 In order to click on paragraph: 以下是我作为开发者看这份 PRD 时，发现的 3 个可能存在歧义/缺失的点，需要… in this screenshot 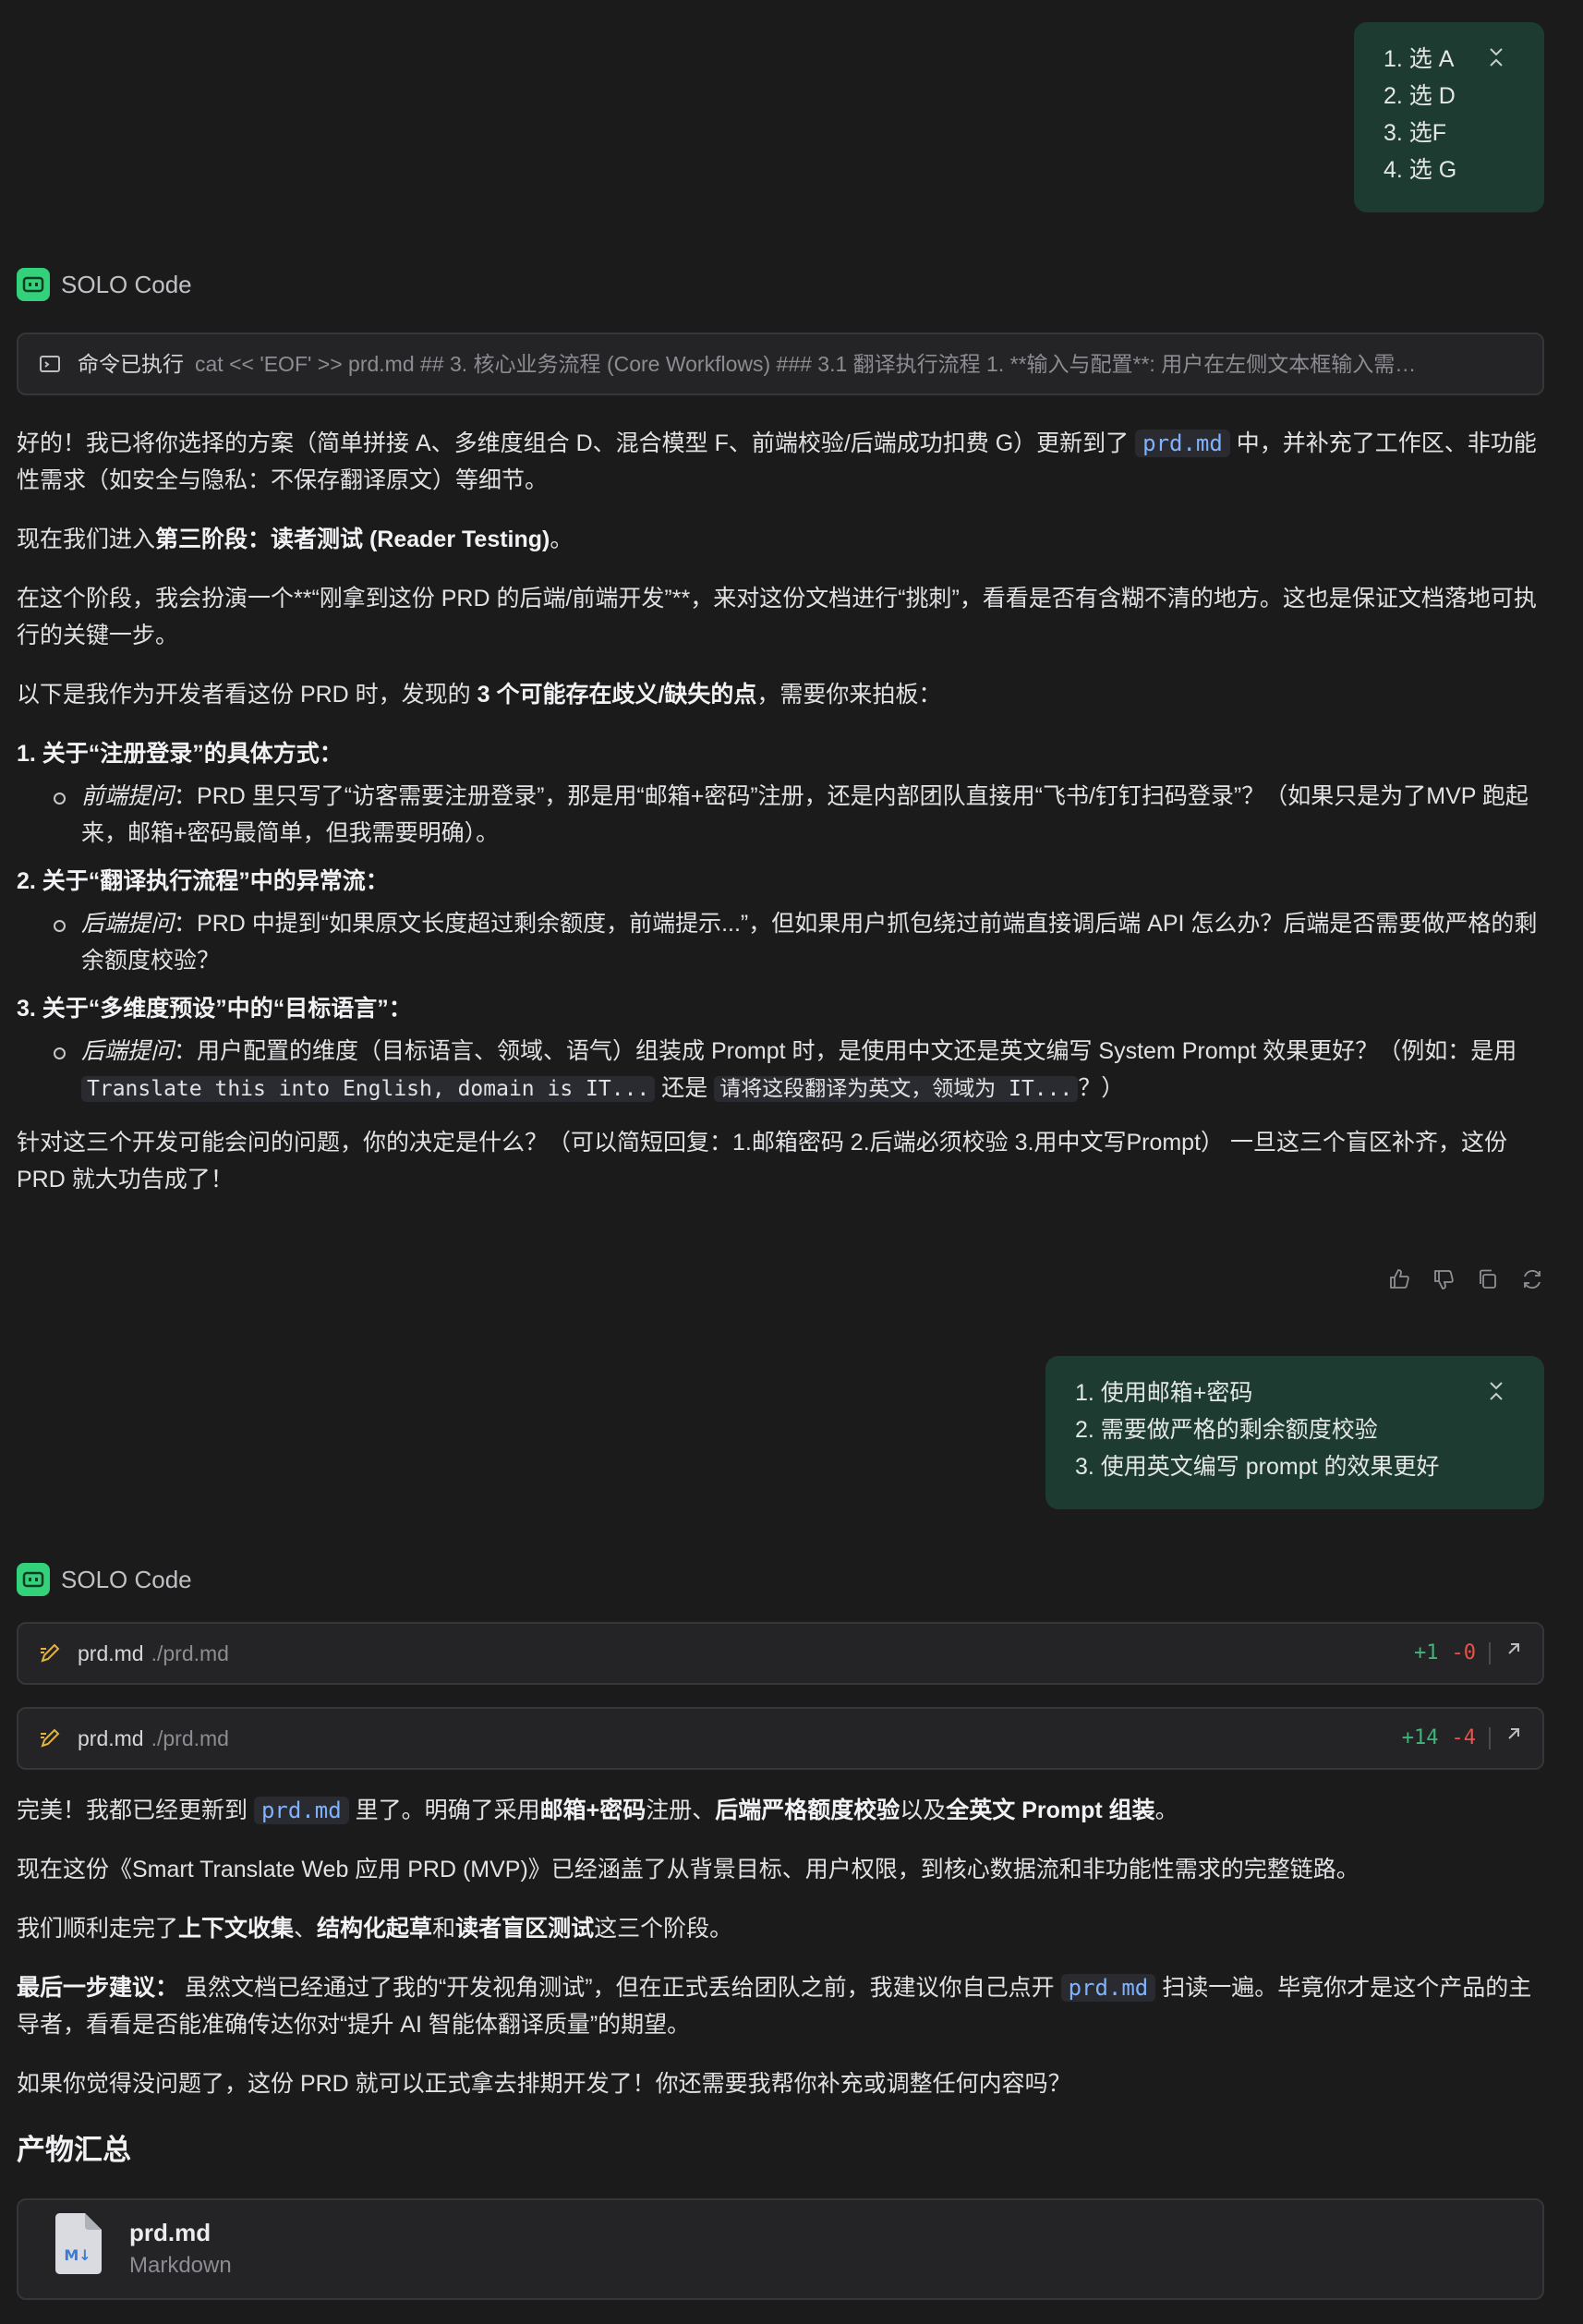, I will do `click(781, 694)`.